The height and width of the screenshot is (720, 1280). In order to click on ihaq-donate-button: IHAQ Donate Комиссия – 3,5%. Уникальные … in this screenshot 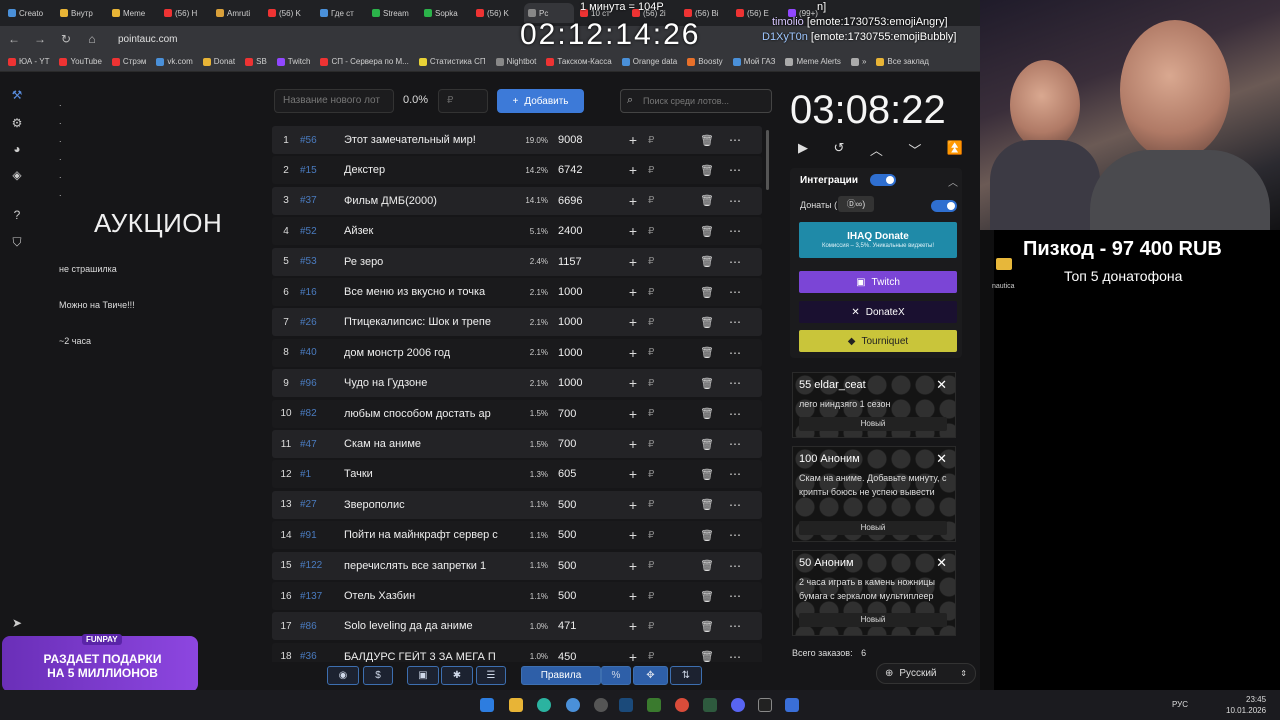, I will do `click(878, 240)`.